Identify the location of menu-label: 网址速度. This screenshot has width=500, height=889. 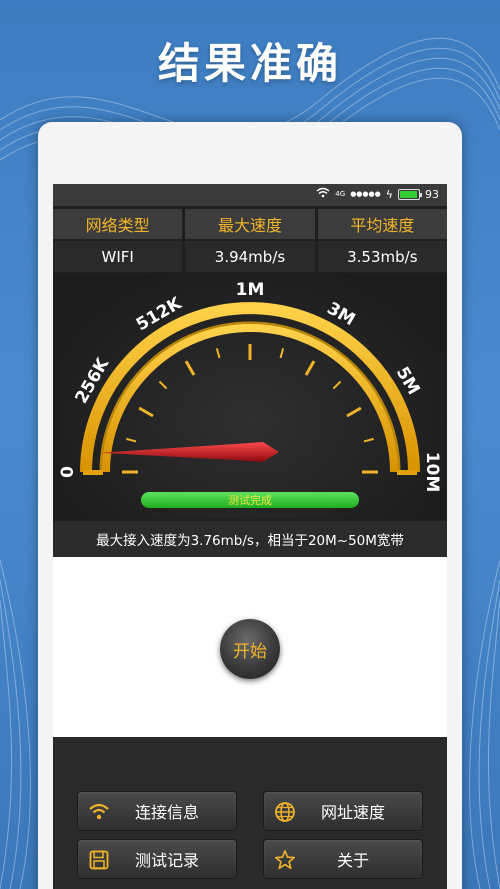
(352, 812).